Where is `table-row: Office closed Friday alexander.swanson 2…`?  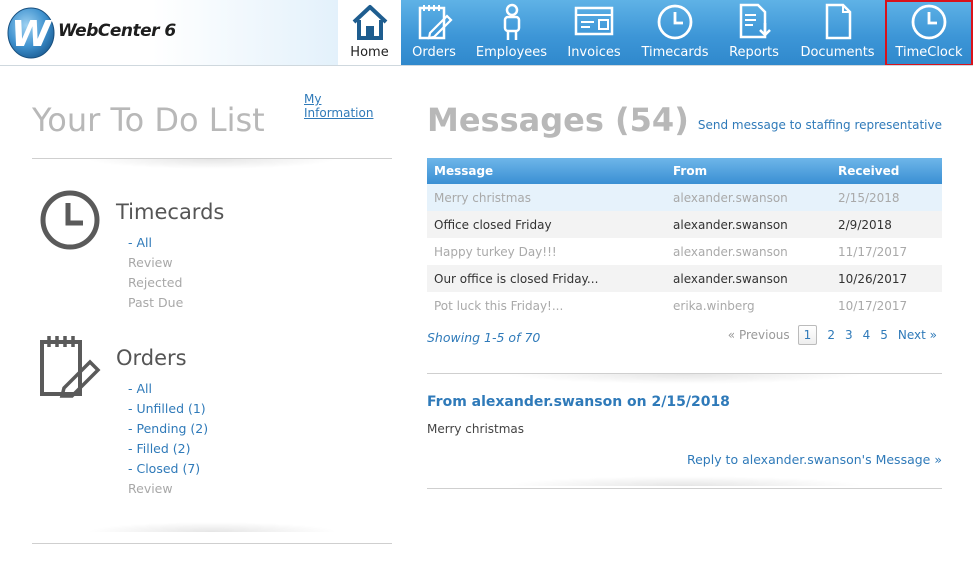
table-row: Office closed Friday alexander.swanson 2… is located at coordinates (684, 224).